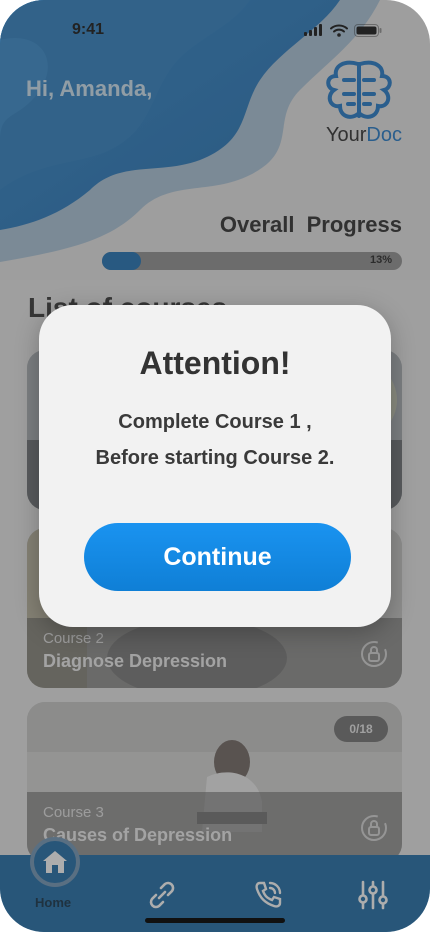 This screenshot has width=430, height=932. I want to click on continue-button: Continue, so click(217, 557).